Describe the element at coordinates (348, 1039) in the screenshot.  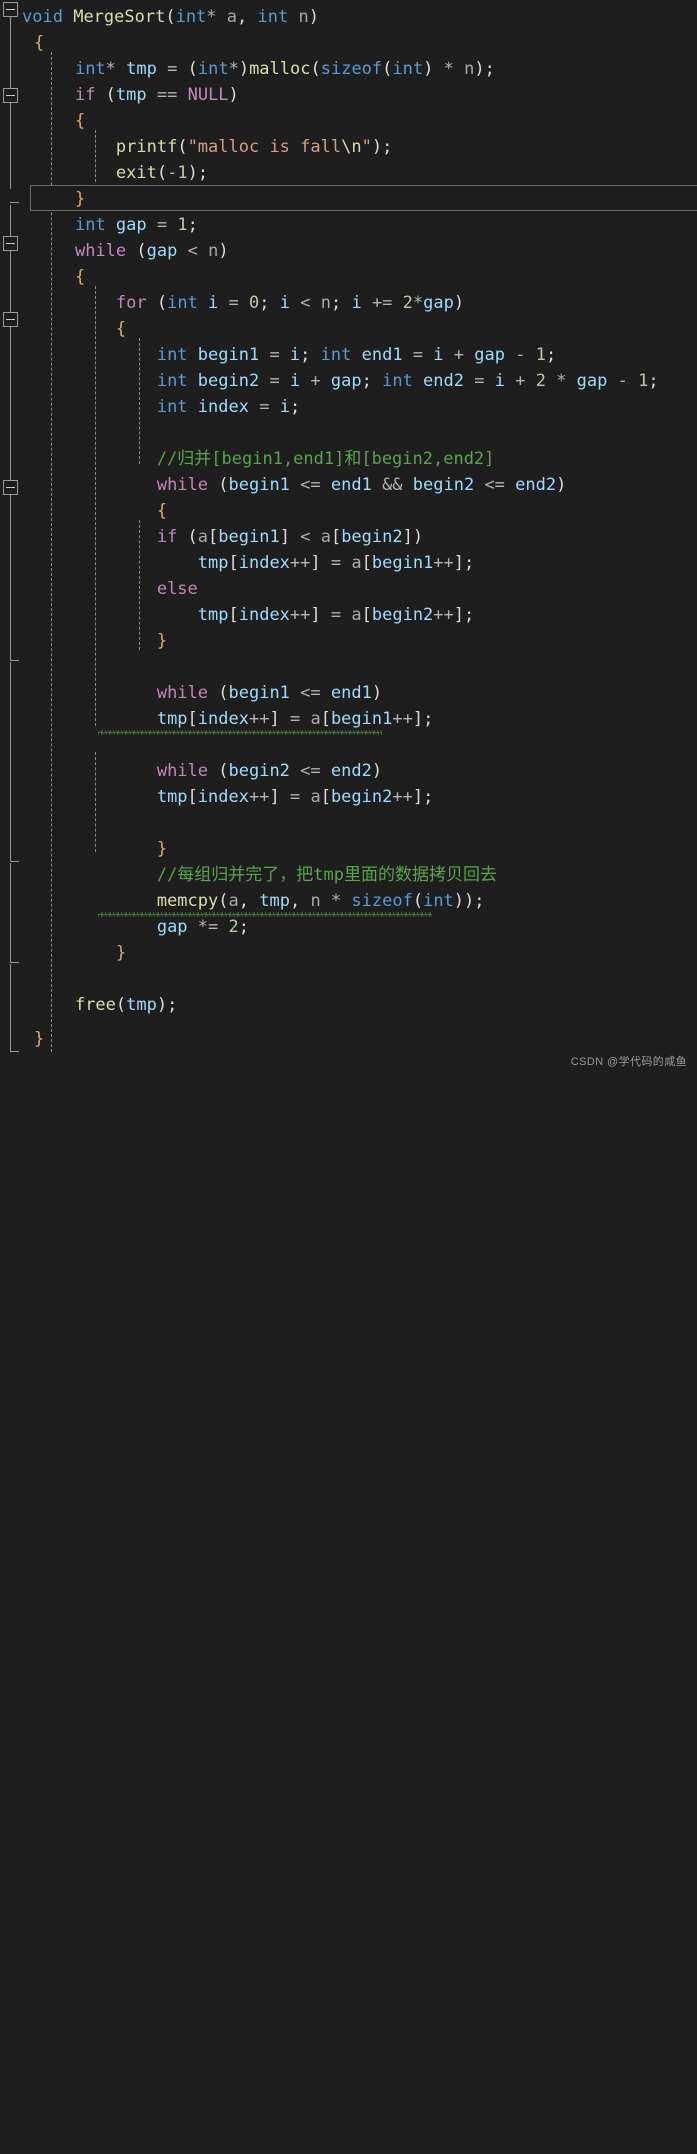
I see `code-line-40: }` at that location.